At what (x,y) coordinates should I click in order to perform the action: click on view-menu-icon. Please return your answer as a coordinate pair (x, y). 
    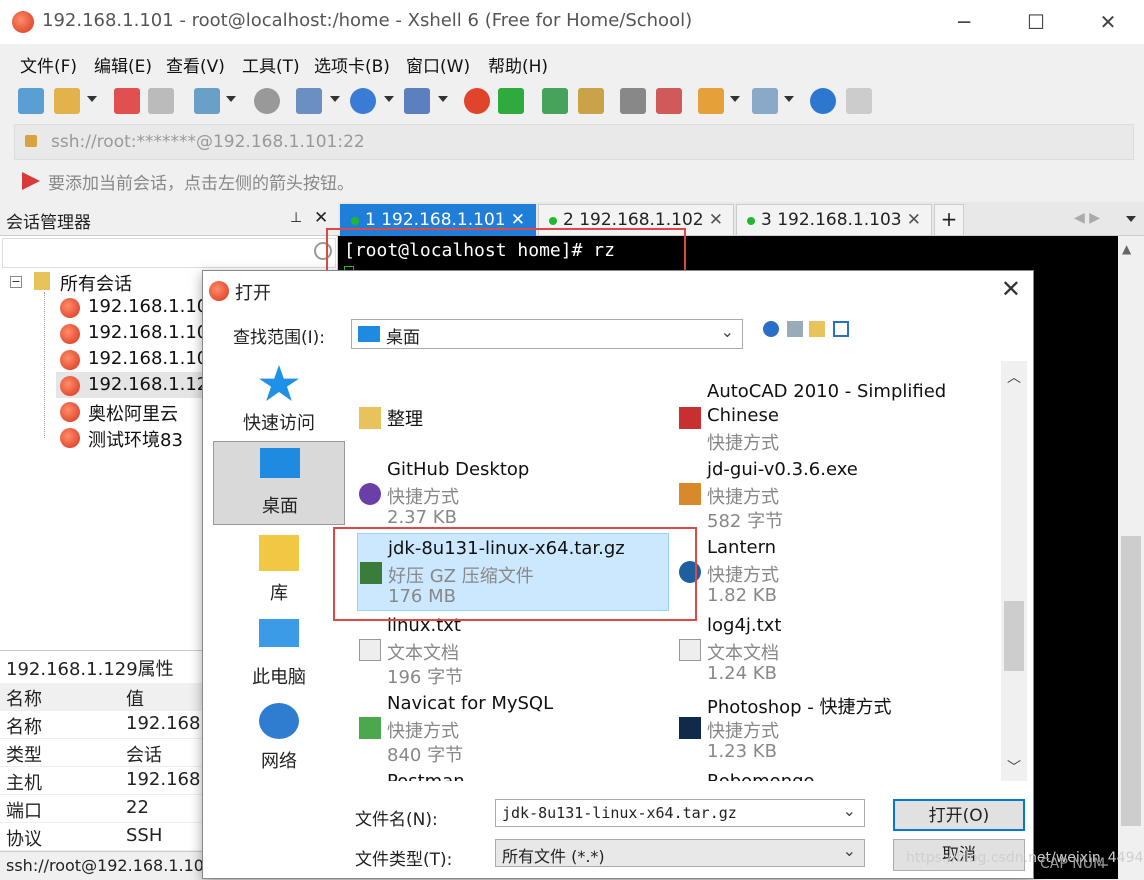
    Looking at the image, I should click on (841, 329).